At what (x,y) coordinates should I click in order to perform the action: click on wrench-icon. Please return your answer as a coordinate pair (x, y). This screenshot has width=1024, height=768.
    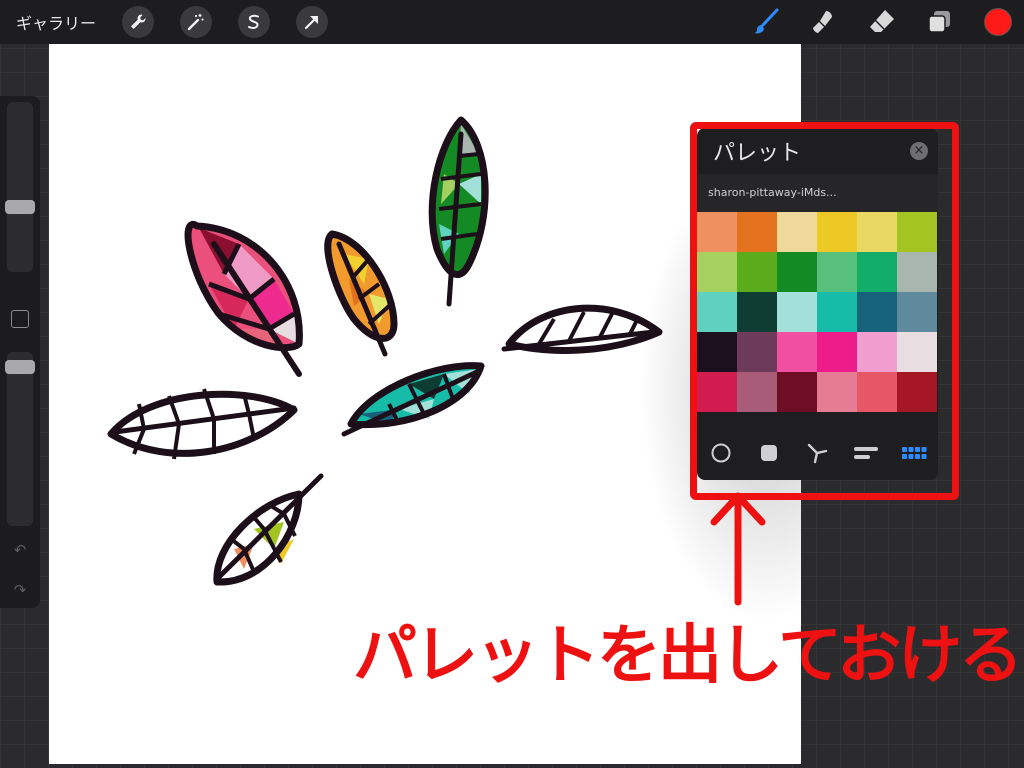
    Looking at the image, I should click on (138, 22).